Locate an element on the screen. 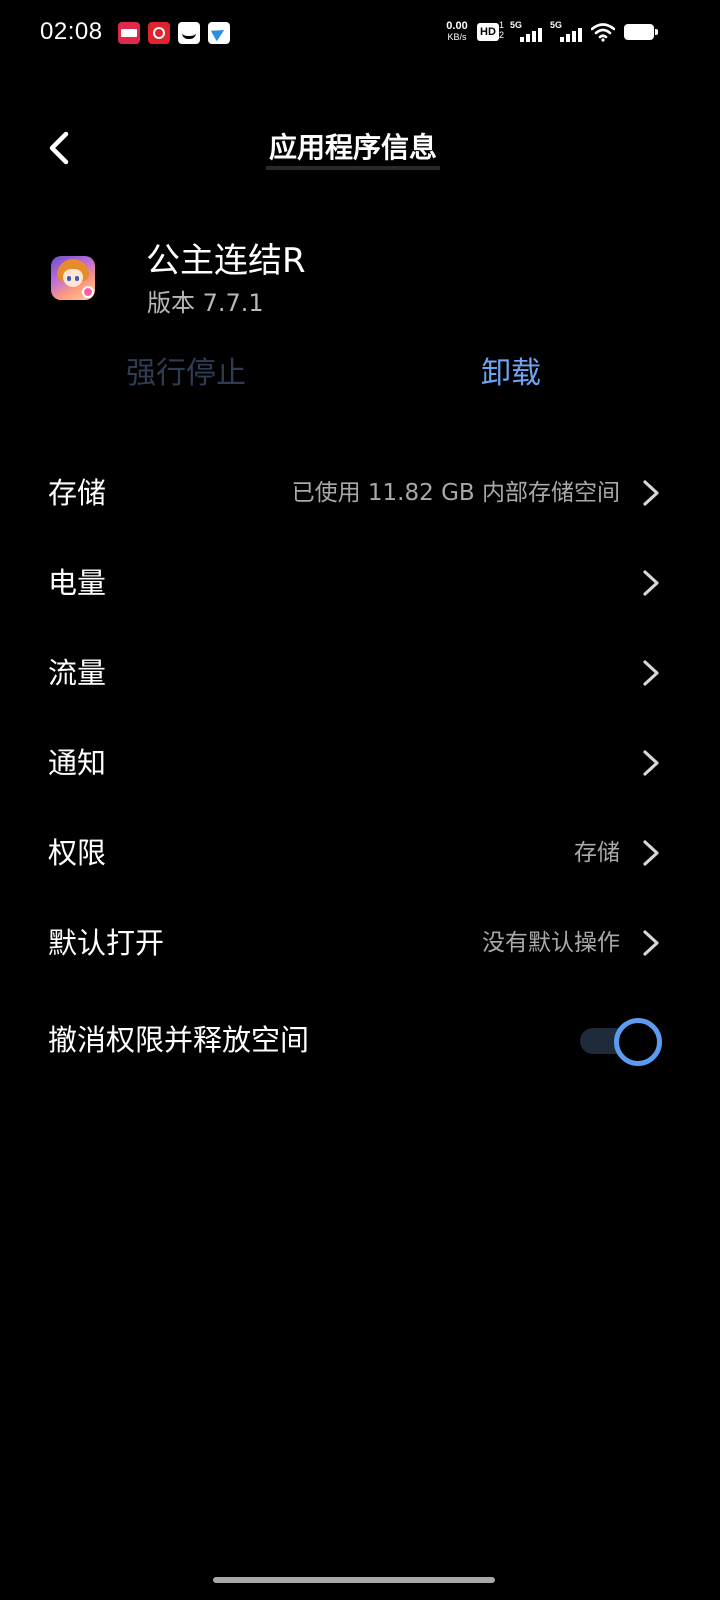  network-speed: 0.00 KB/s is located at coordinates (457, 32).